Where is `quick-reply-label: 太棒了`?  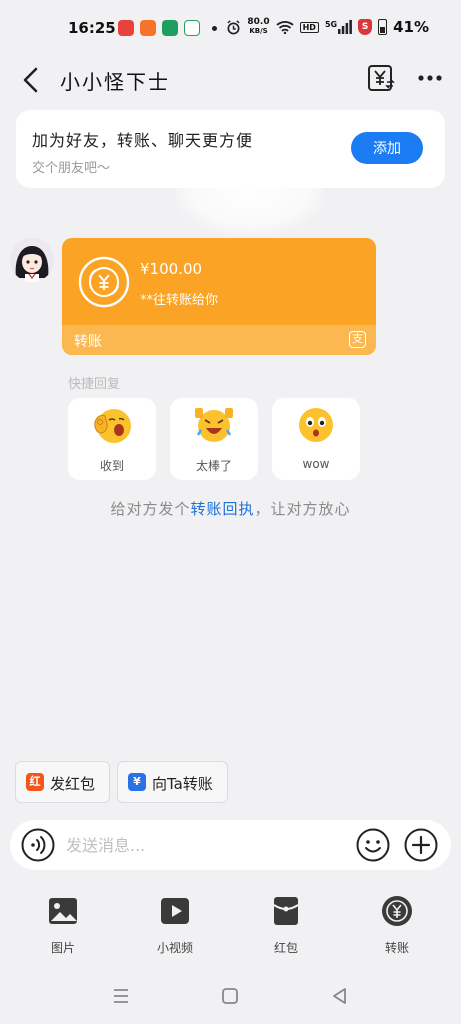
quick-reply-label: 太棒了 is located at coordinates (213, 466).